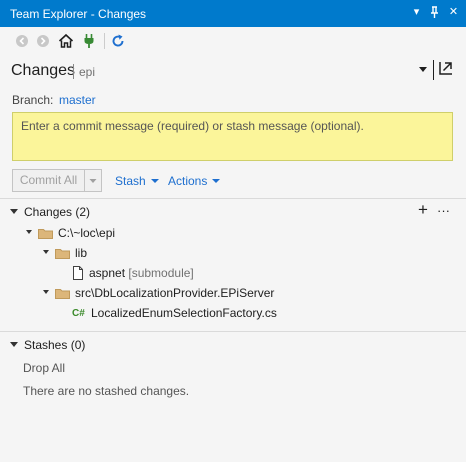  What do you see at coordinates (107, 273) in the screenshot?
I see `tree-node-label: aspnet` at bounding box center [107, 273].